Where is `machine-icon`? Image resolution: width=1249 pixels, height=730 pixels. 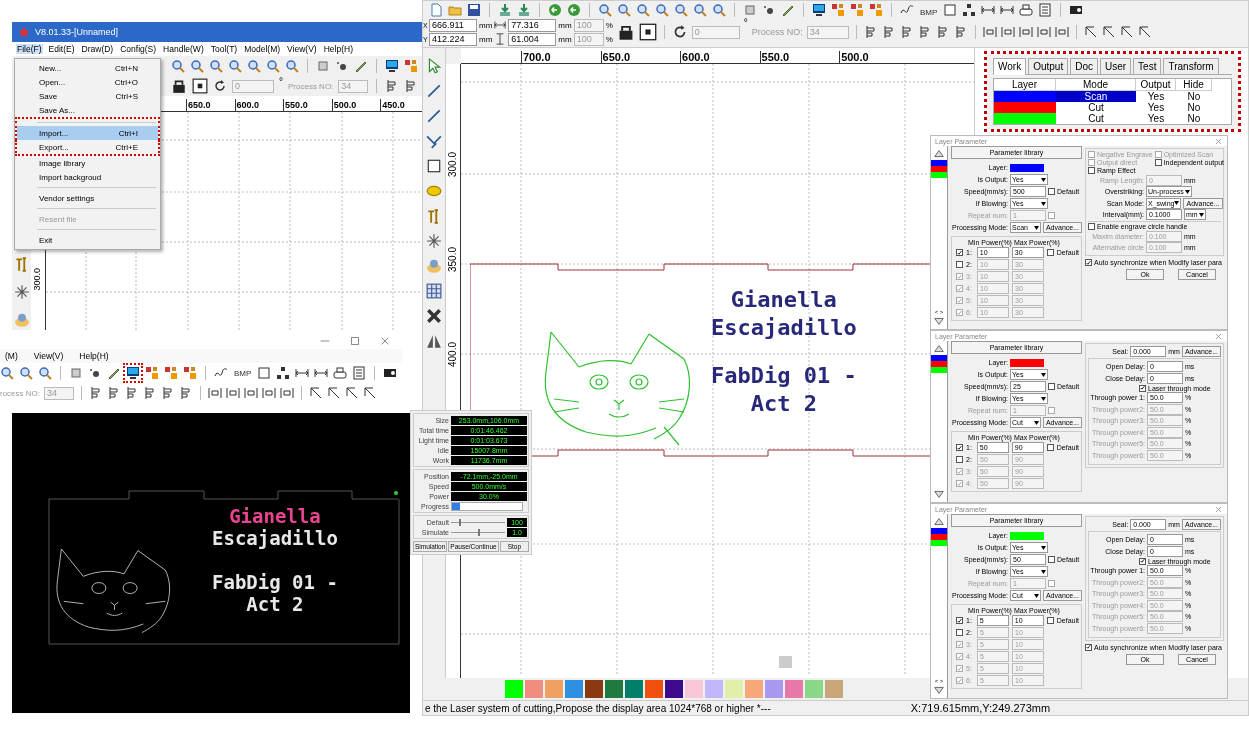
machine-icon is located at coordinates (390, 373).